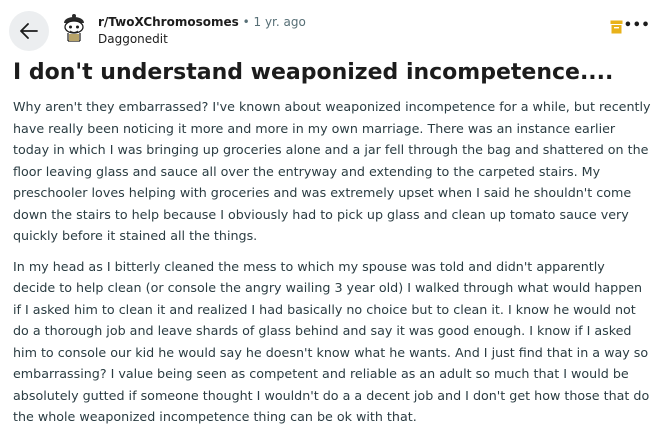 This screenshot has height=437, width=661. I want to click on back-arrow-icon, so click(29, 31).